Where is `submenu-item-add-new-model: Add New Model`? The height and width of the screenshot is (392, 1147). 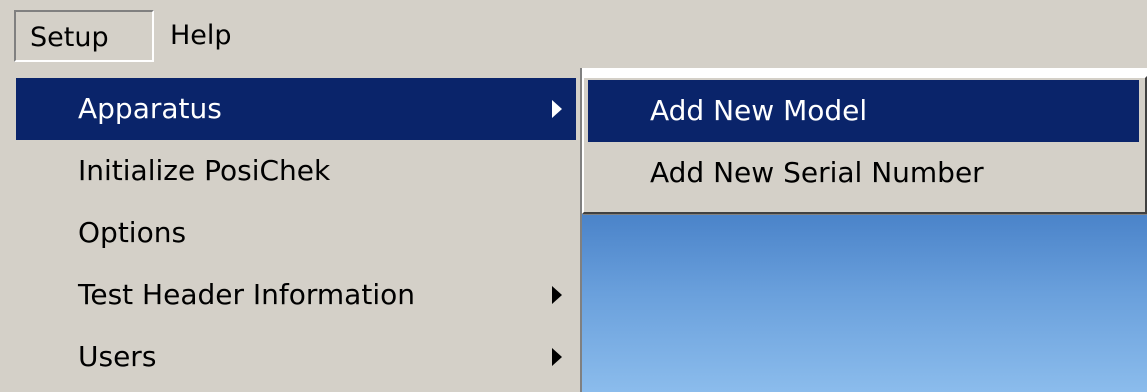
submenu-item-add-new-model: Add New Model is located at coordinates (863, 111).